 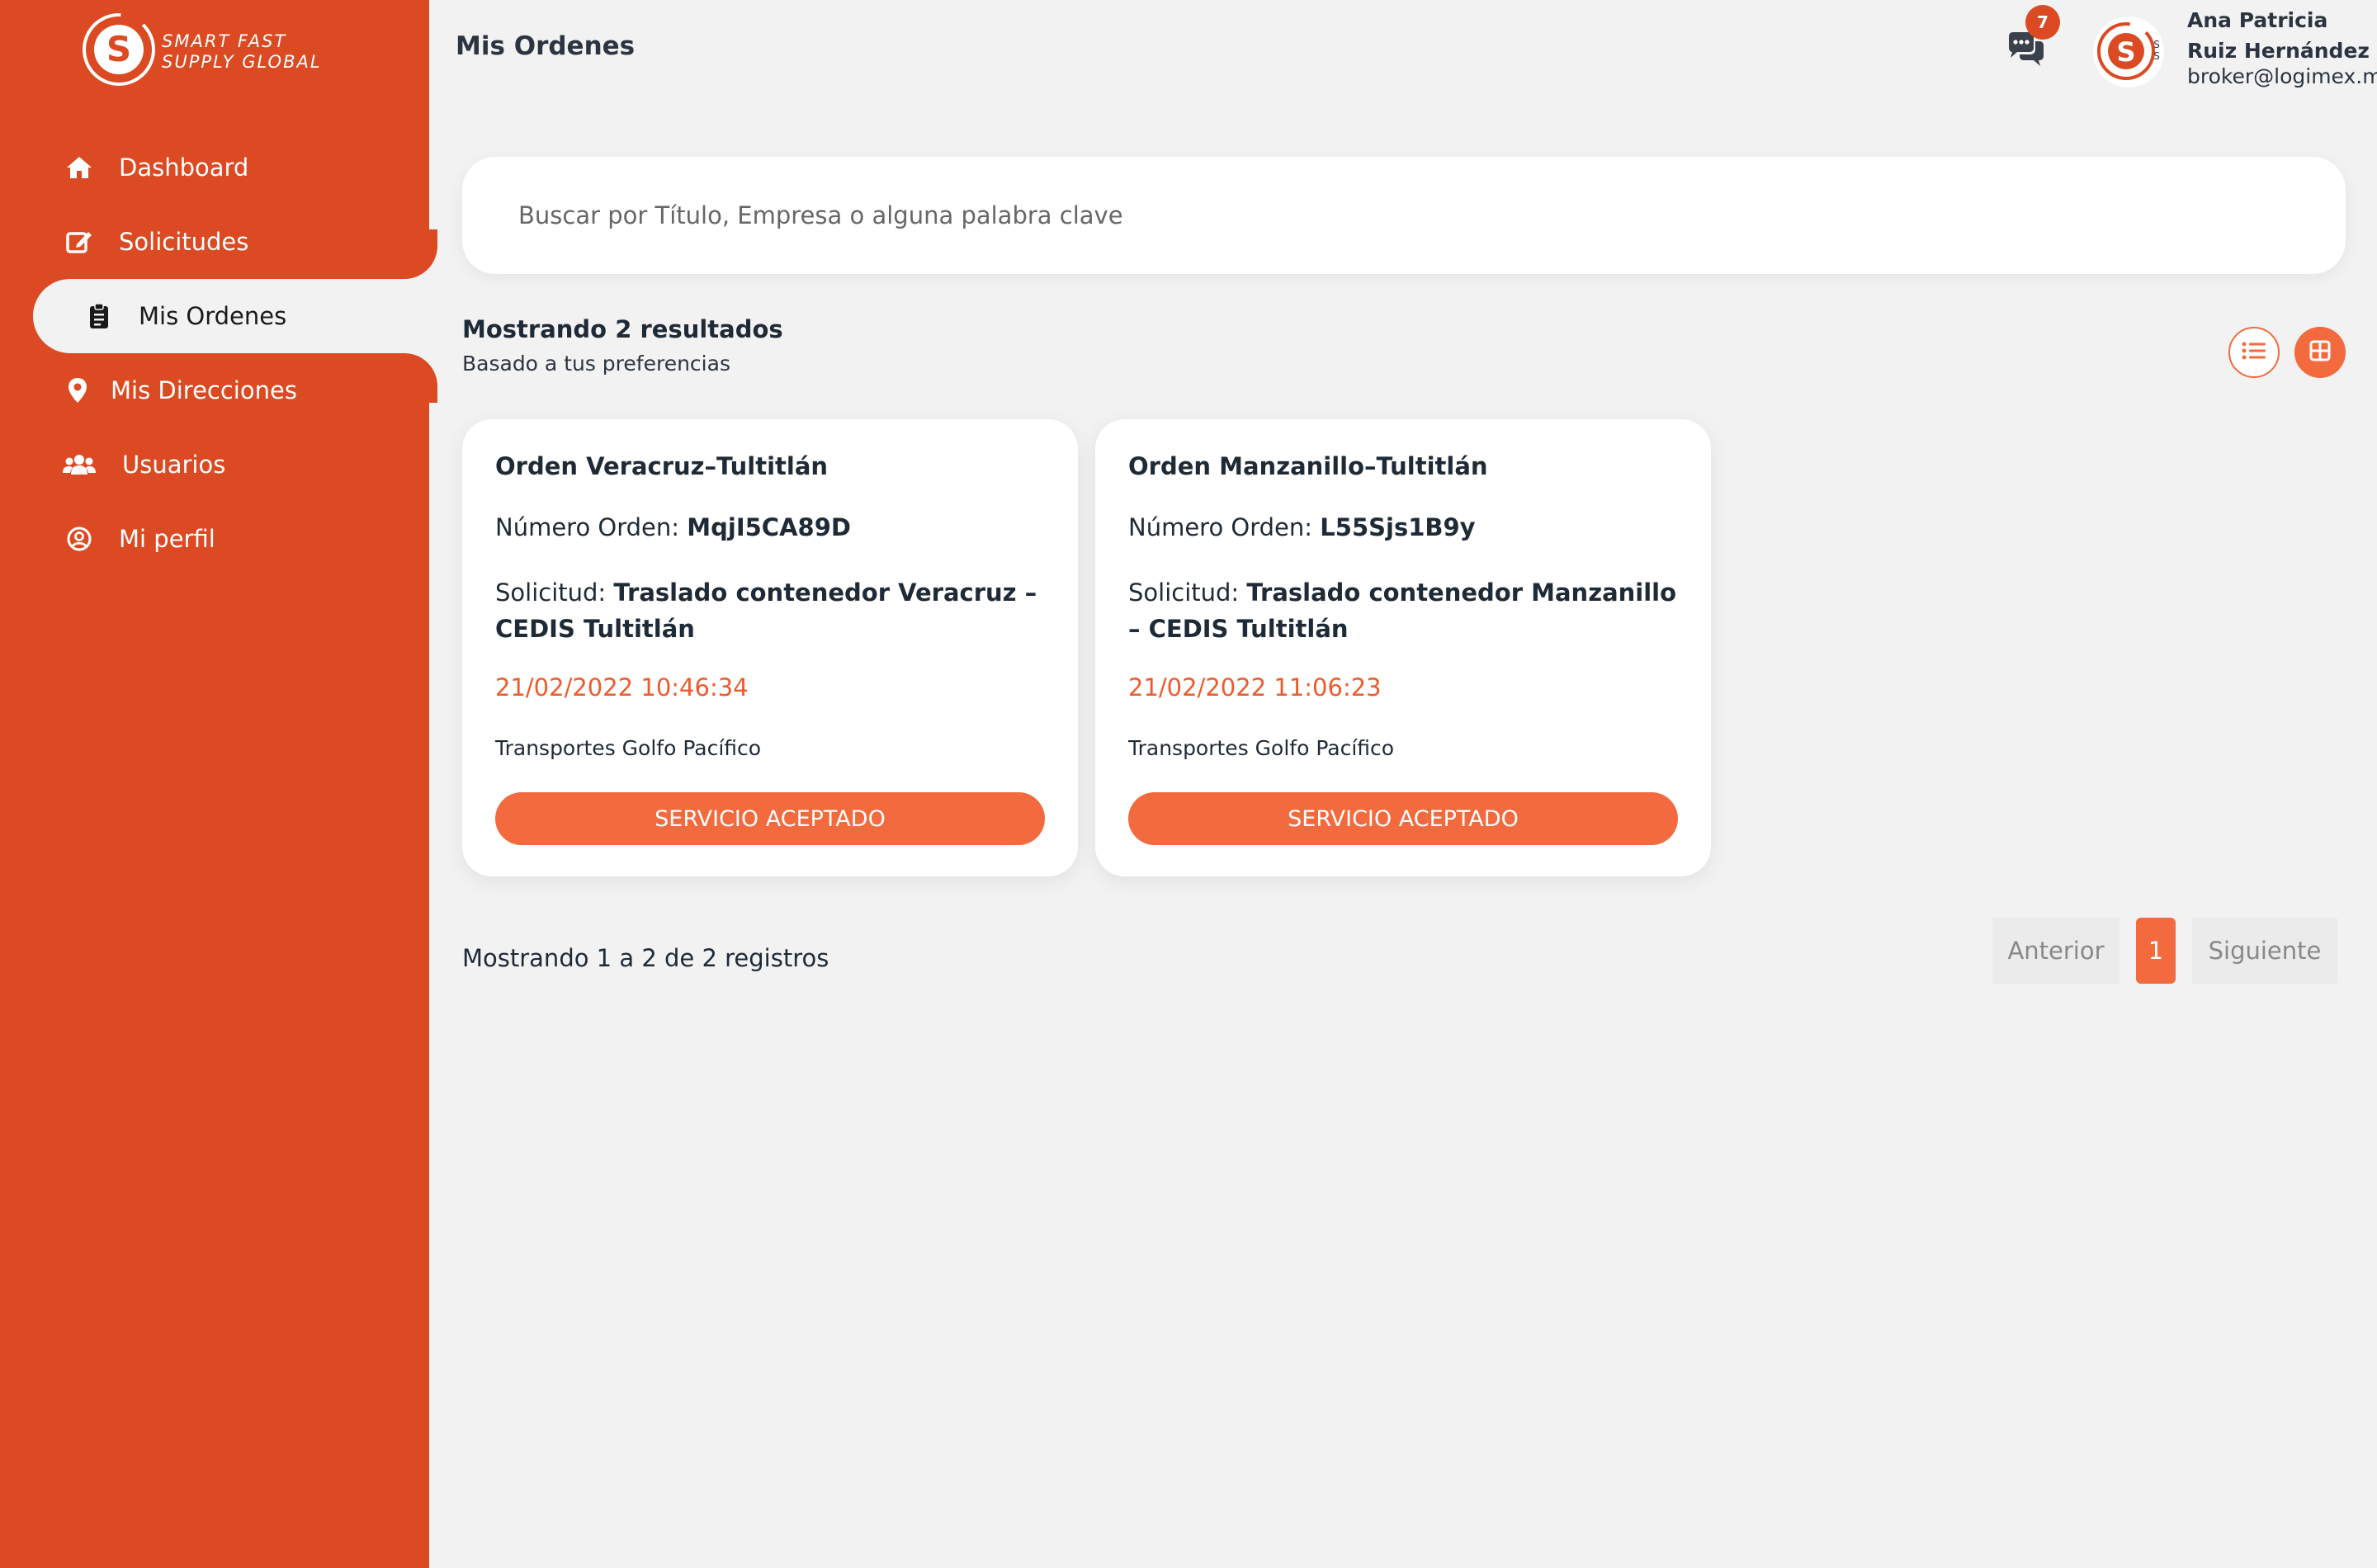 I want to click on grid-view-button, so click(x=2320, y=352).